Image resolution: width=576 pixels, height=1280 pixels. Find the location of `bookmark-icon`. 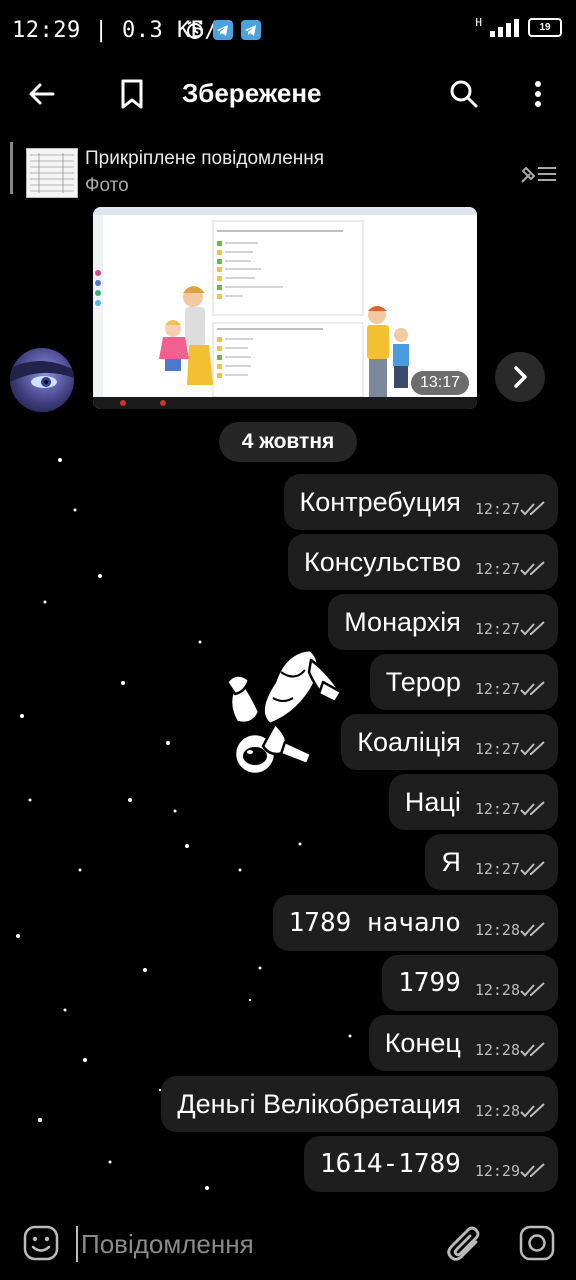

bookmark-icon is located at coordinates (132, 94).